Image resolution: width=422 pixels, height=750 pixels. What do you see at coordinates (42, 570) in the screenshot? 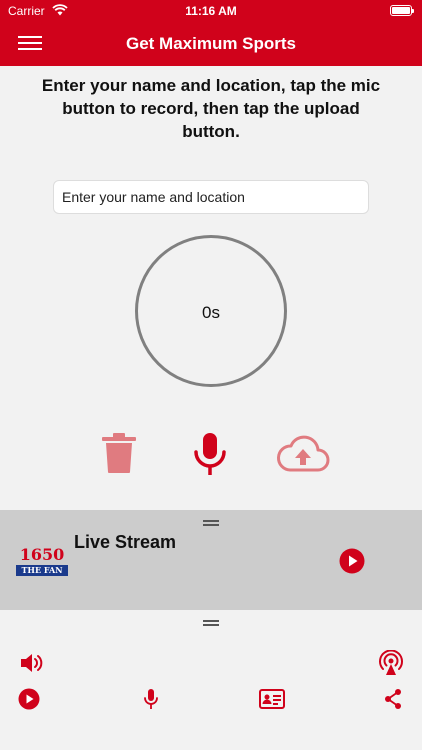
I see `logo-tagline: THE FAN` at bounding box center [42, 570].